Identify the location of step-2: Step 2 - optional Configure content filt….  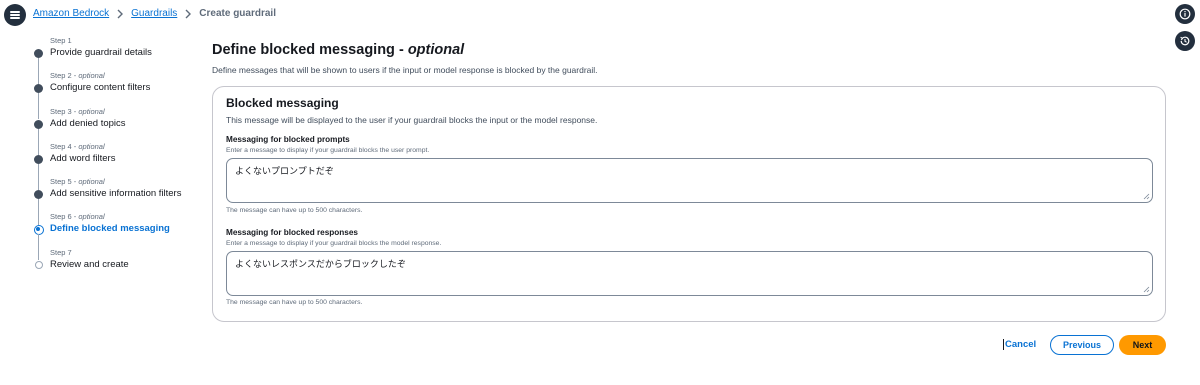
(118, 95).